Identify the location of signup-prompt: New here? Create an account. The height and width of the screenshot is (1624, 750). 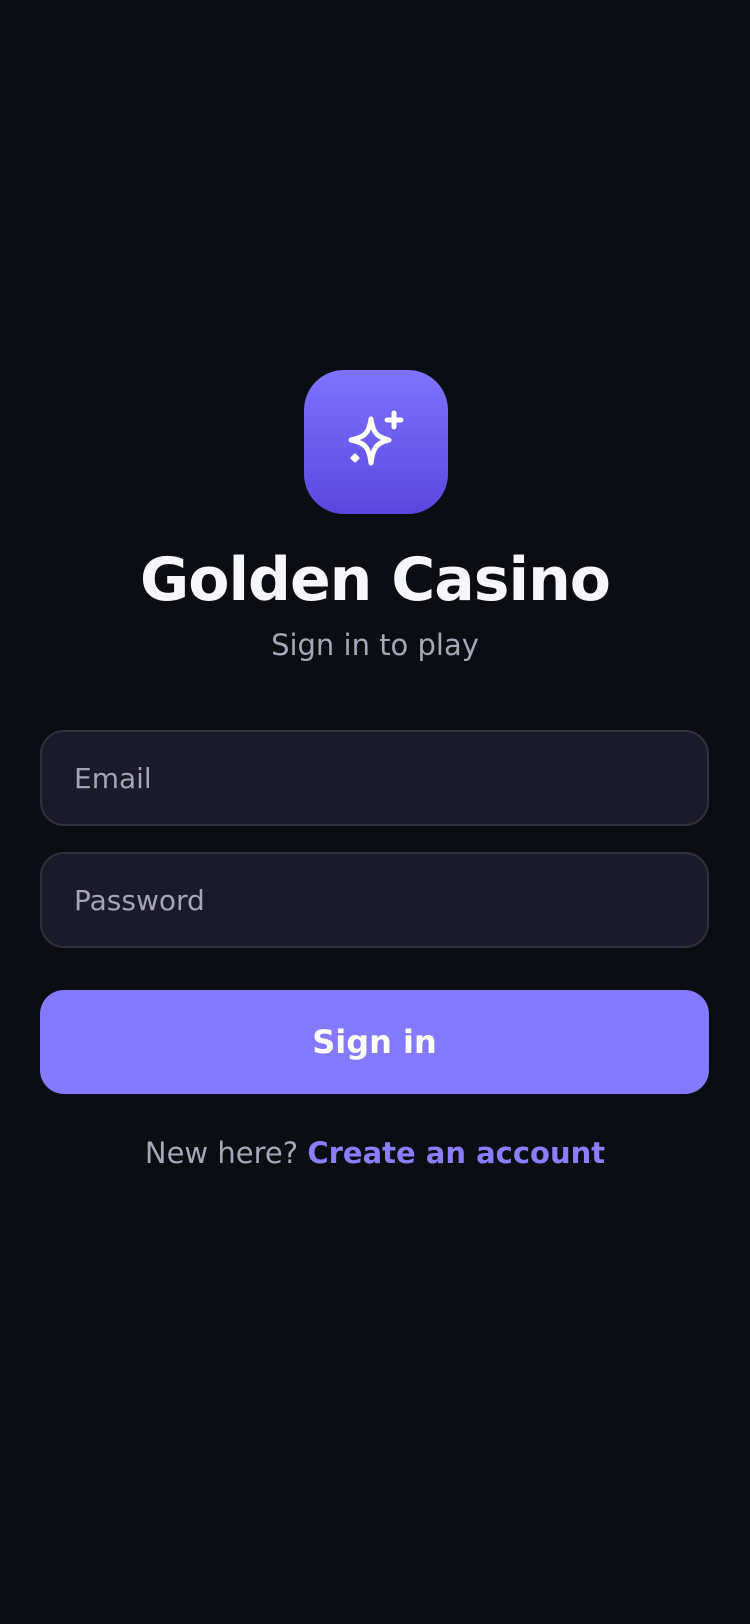
(375, 1153).